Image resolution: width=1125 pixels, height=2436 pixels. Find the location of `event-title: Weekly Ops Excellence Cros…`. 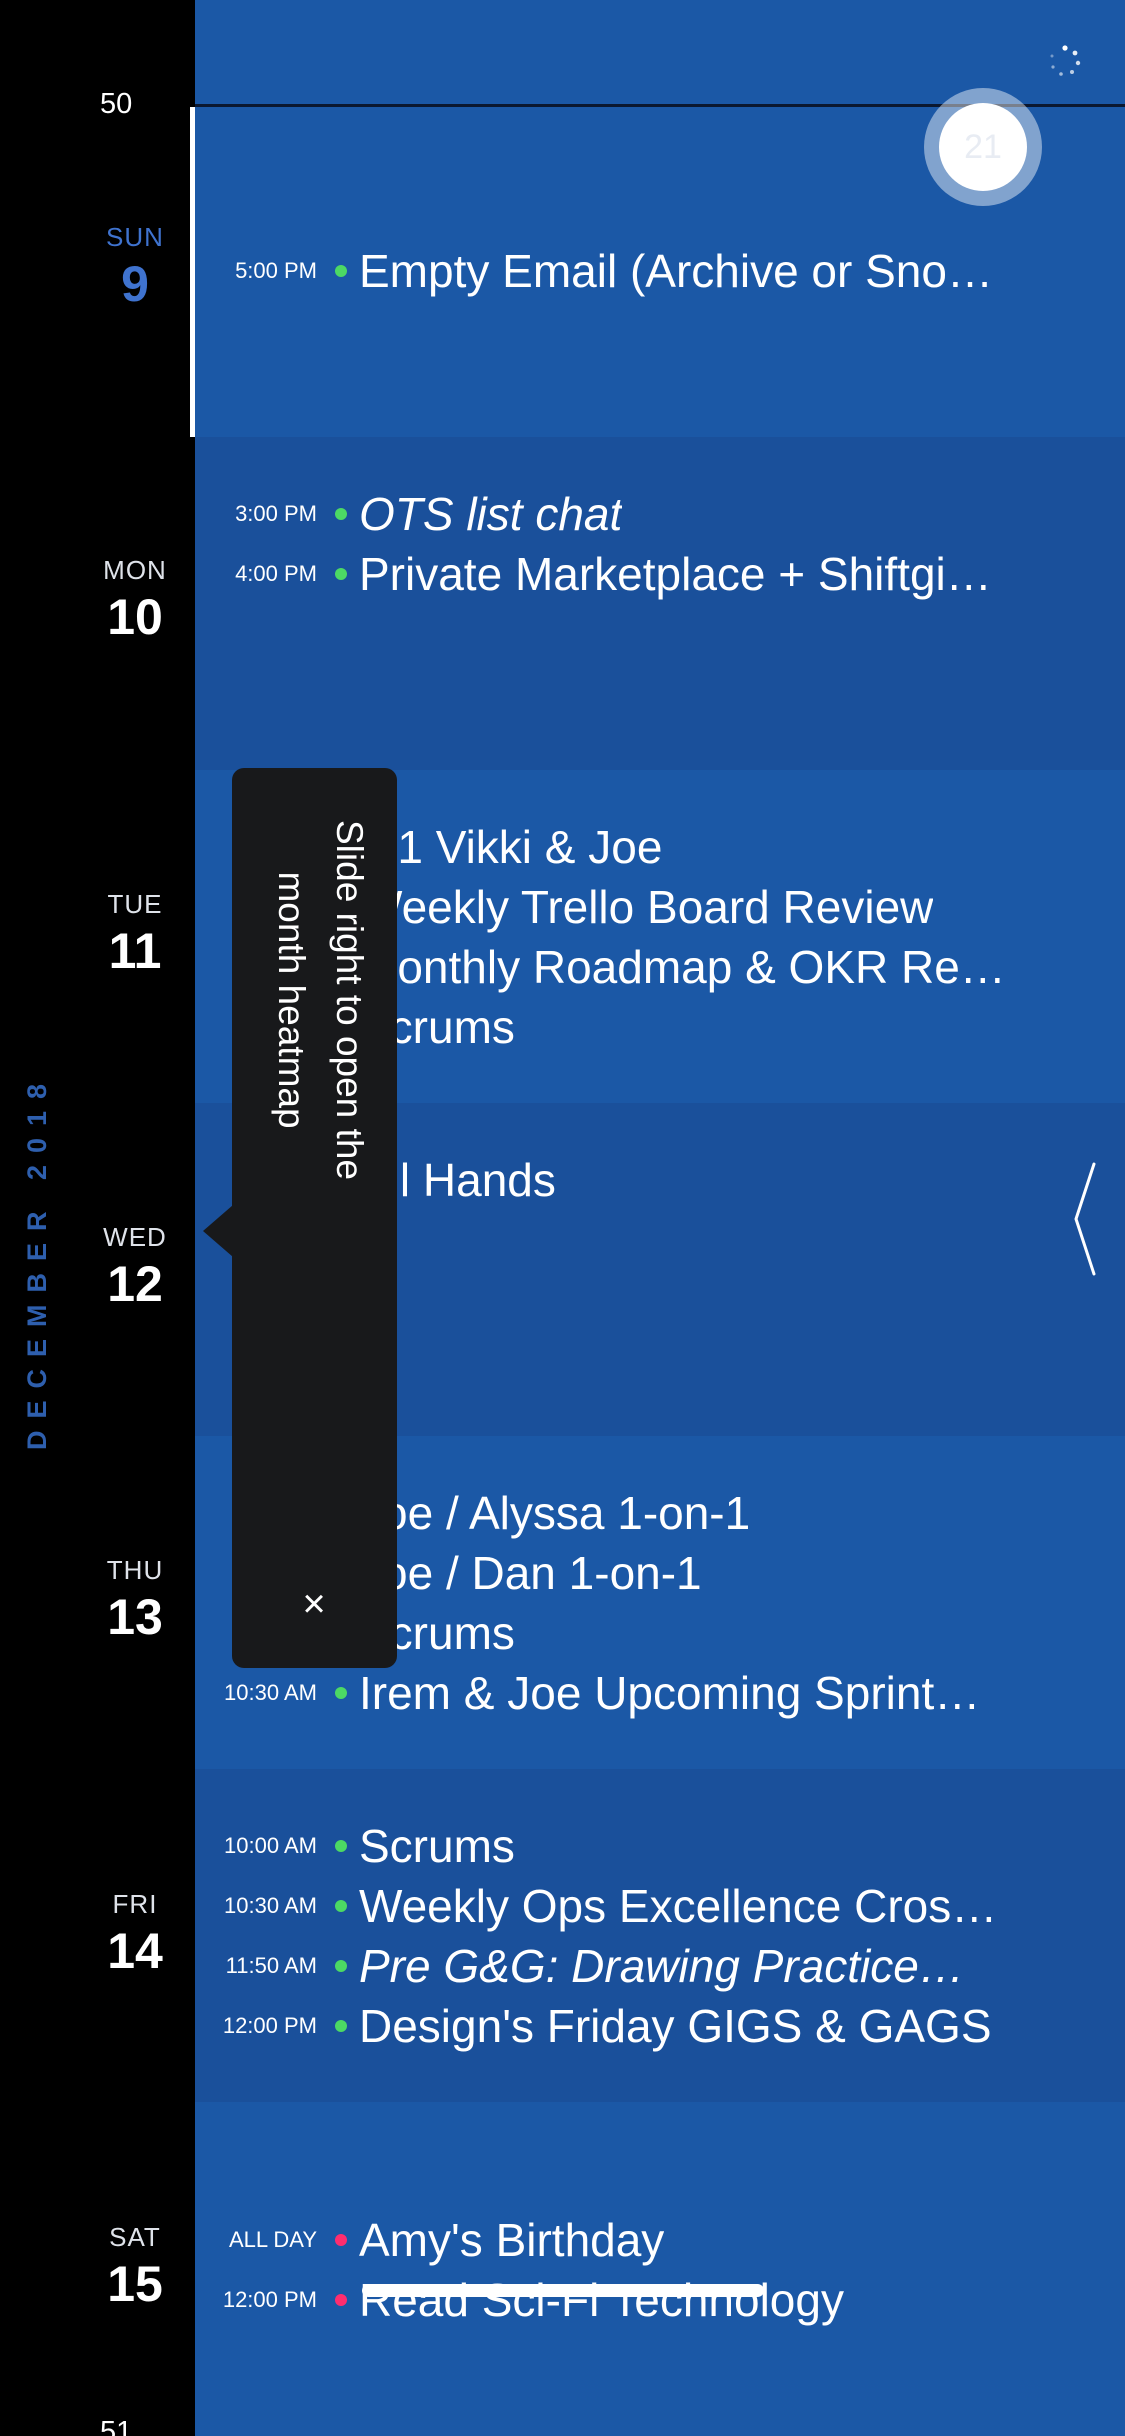

event-title: Weekly Ops Excellence Cros… is located at coordinates (678, 1906).